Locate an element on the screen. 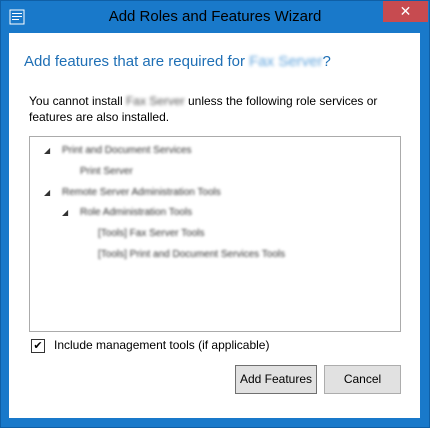  checkmark-icon: ✔ is located at coordinates (38, 345).